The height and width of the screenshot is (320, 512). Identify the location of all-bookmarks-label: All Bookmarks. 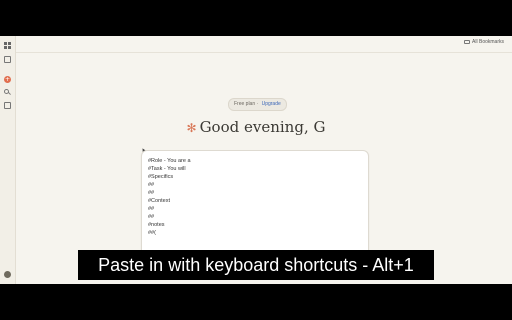
(488, 42).